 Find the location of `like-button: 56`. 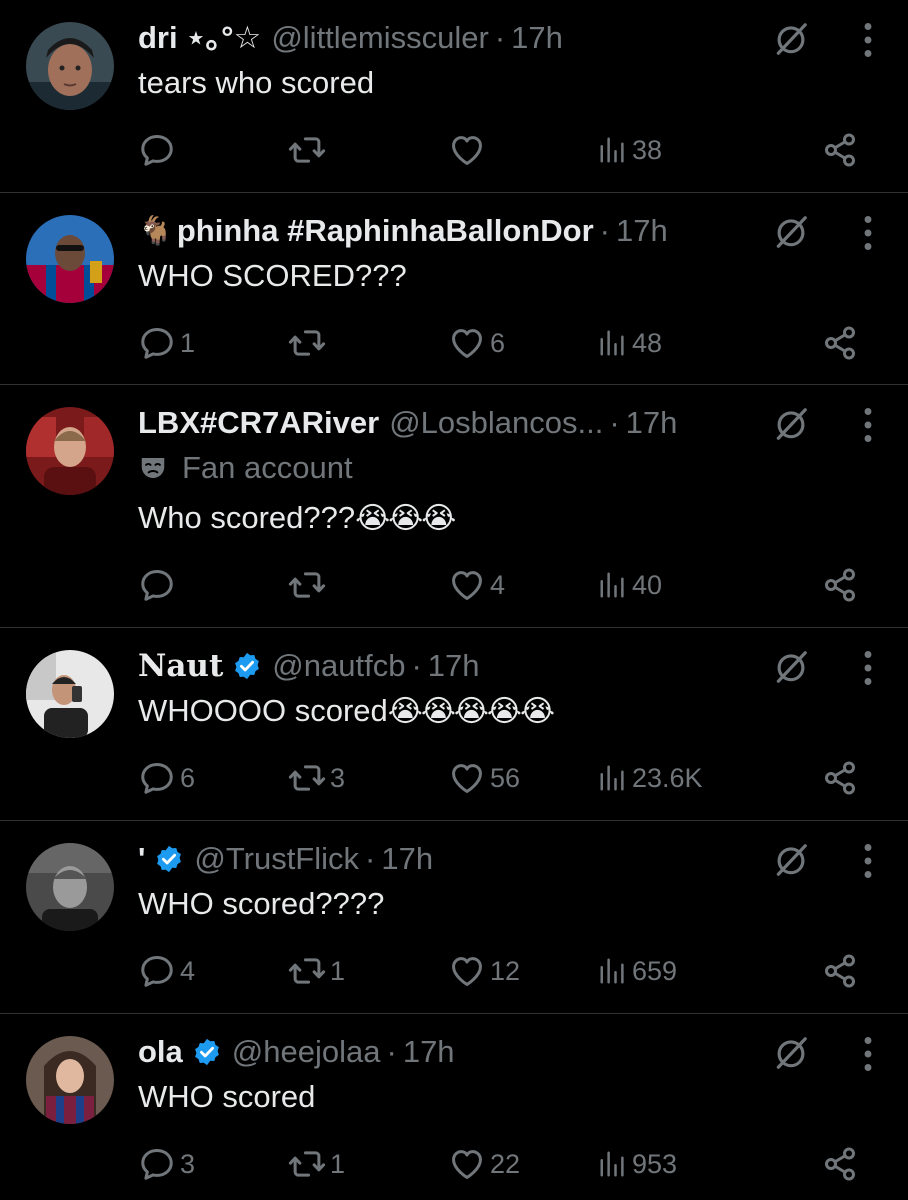

like-button: 56 is located at coordinates (484, 778).